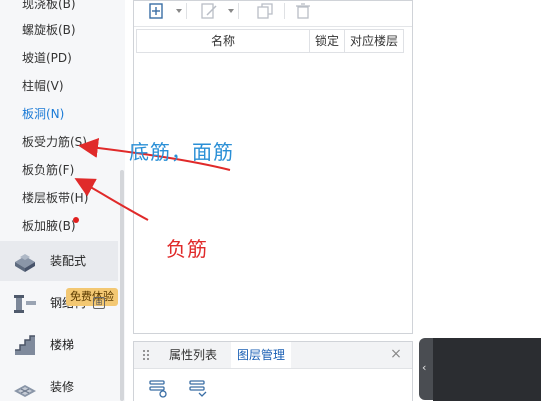  What do you see at coordinates (223, 41) in the screenshot?
I see `column-header-name: 名称` at bounding box center [223, 41].